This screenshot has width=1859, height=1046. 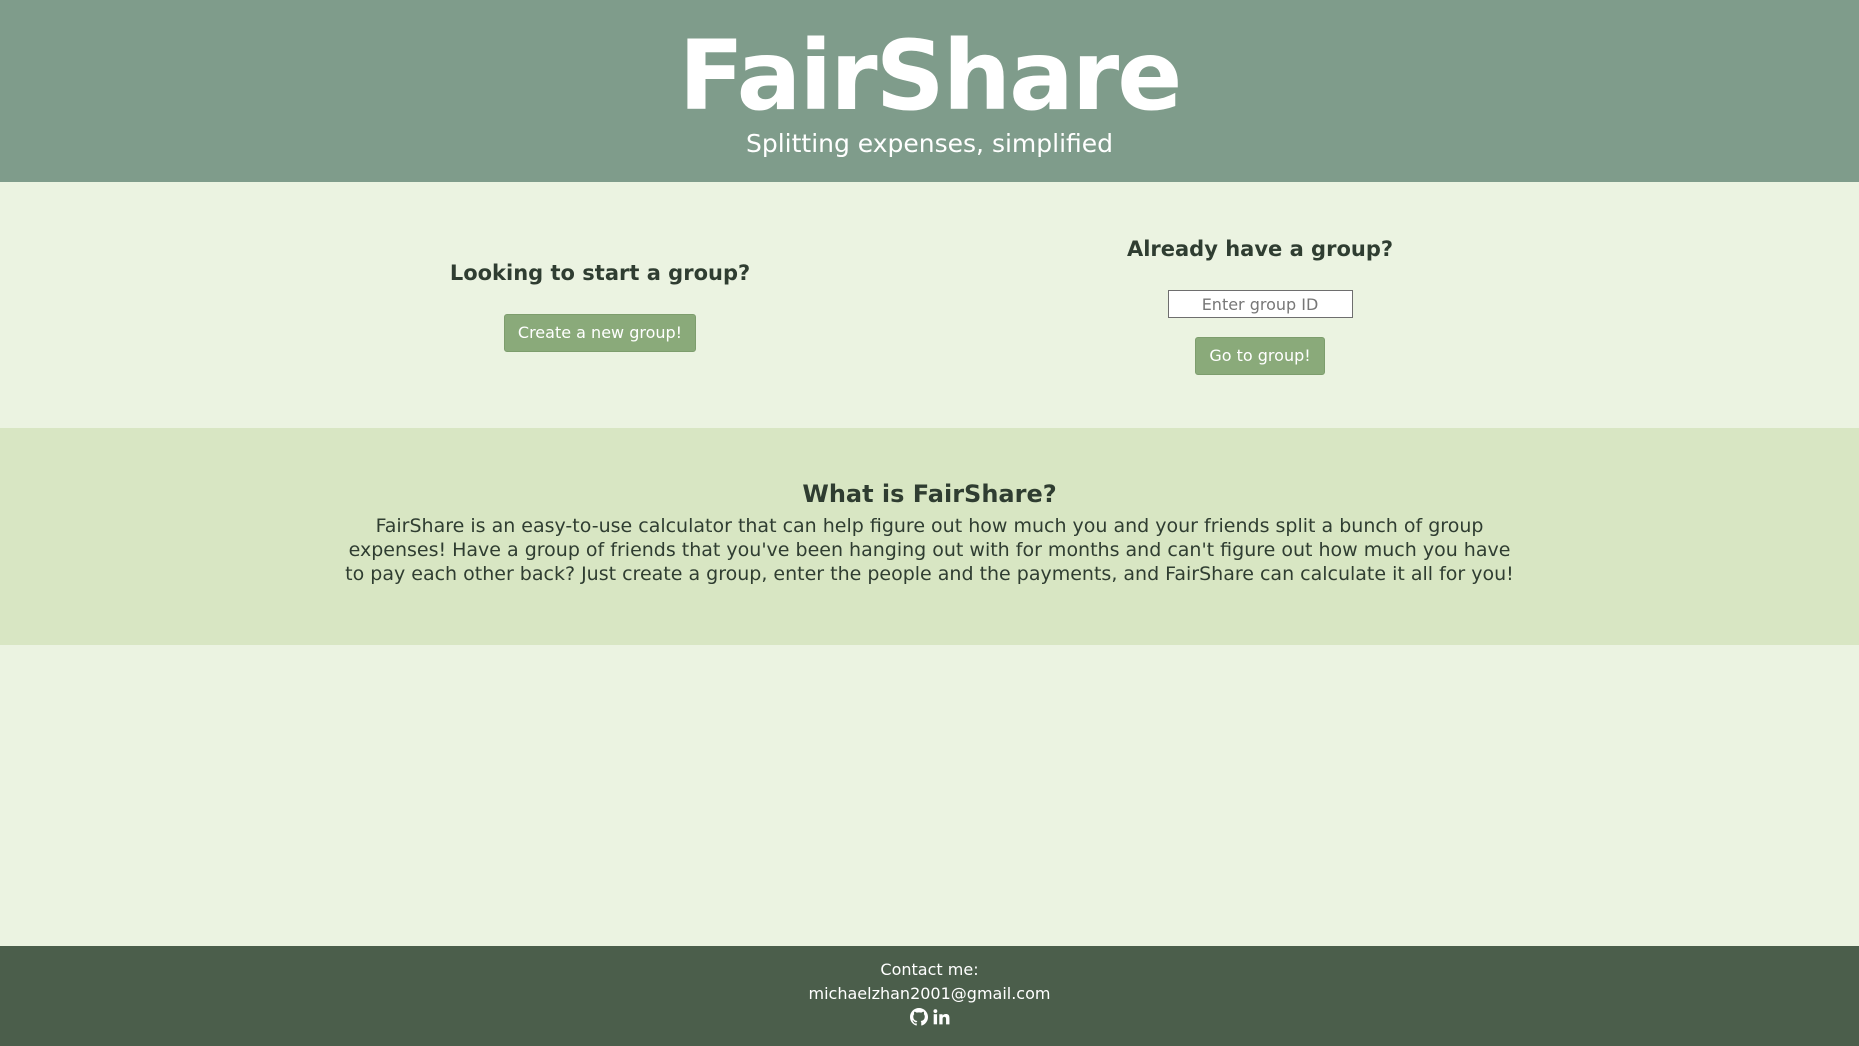 What do you see at coordinates (929, 1017) in the screenshot?
I see `social-links` at bounding box center [929, 1017].